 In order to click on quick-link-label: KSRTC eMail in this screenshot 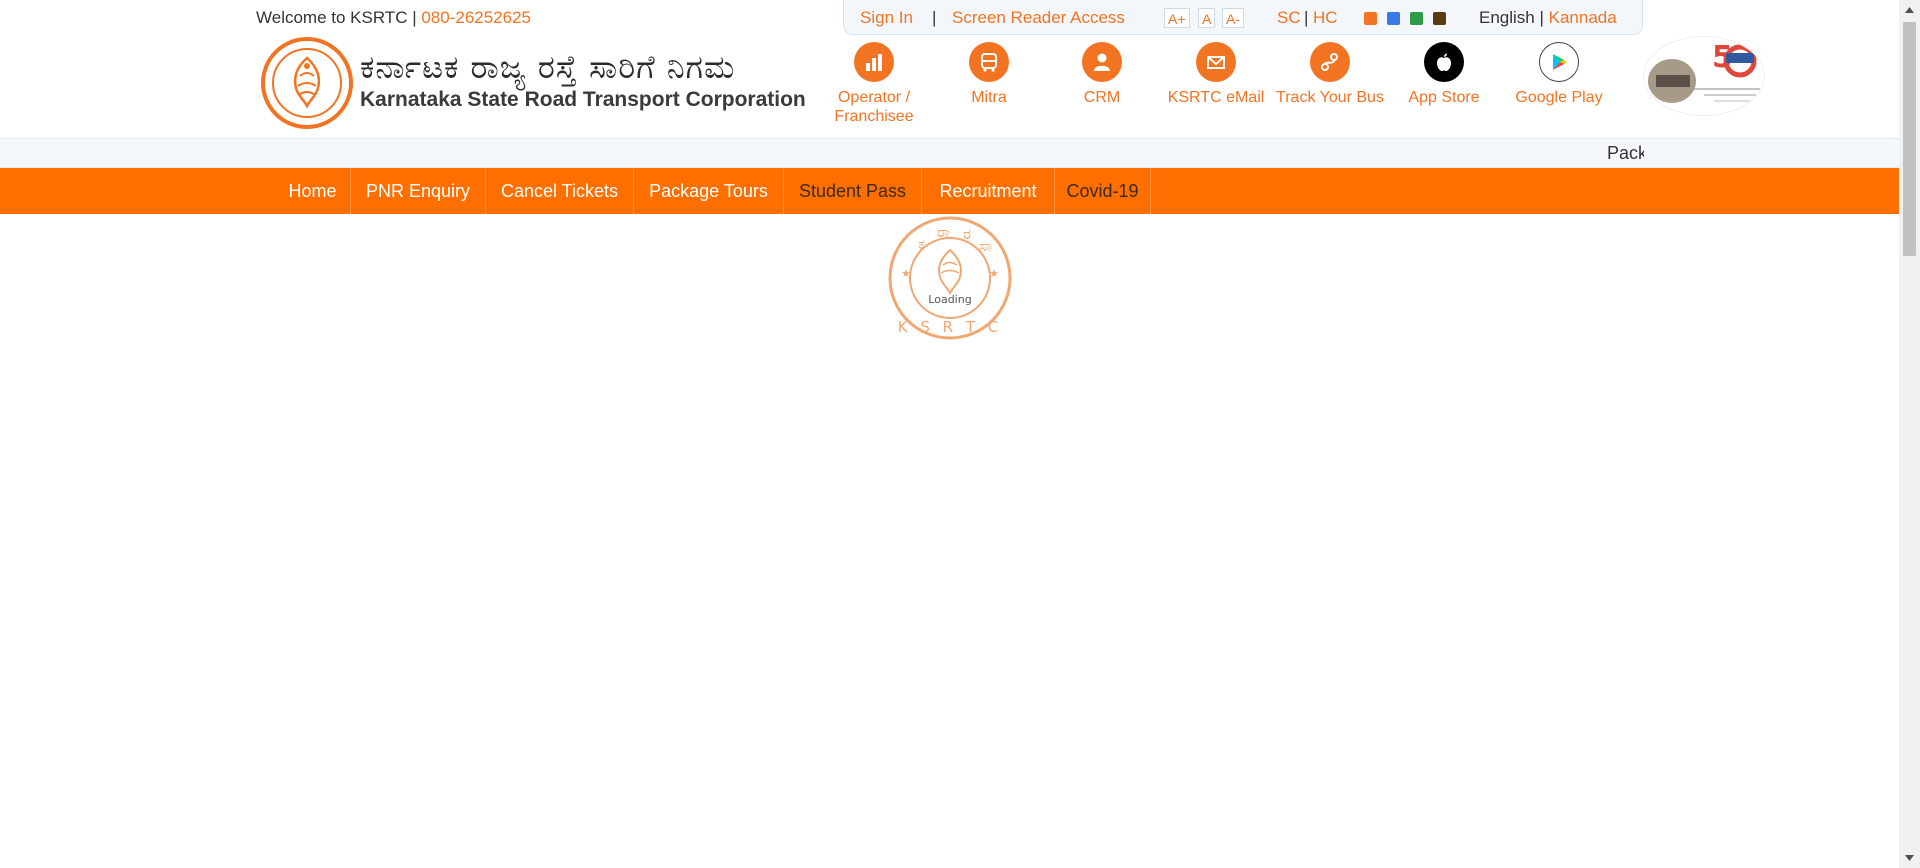, I will do `click(1216, 97)`.